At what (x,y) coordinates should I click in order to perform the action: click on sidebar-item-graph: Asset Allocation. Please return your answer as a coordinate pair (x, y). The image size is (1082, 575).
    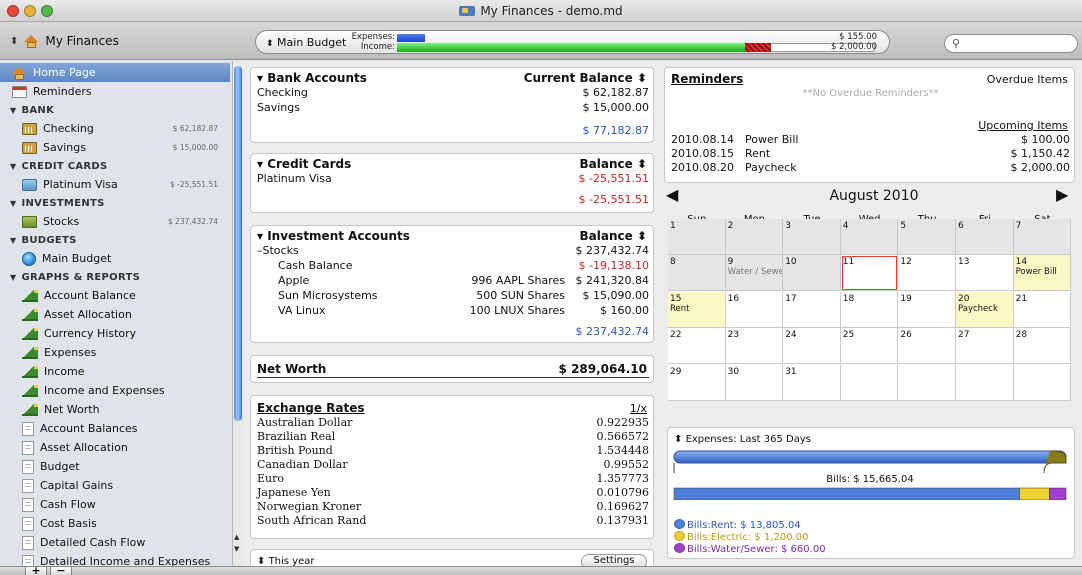
    Looking at the image, I should click on (115, 314).